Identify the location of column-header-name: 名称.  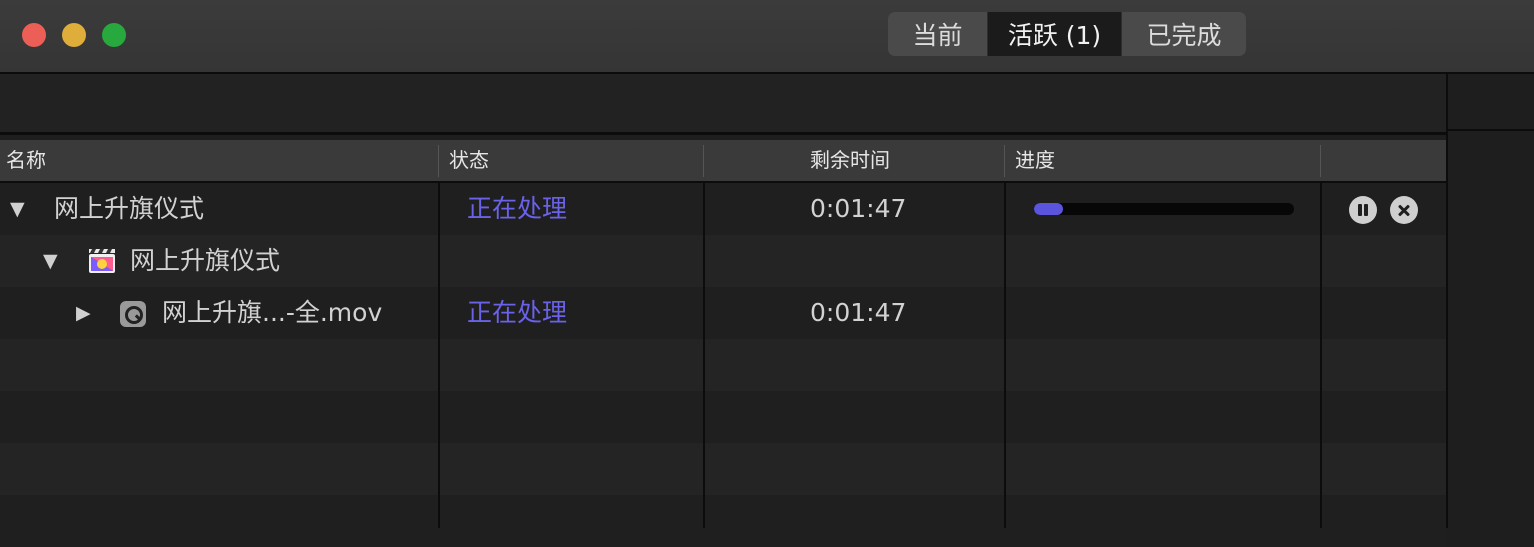
(26, 160).